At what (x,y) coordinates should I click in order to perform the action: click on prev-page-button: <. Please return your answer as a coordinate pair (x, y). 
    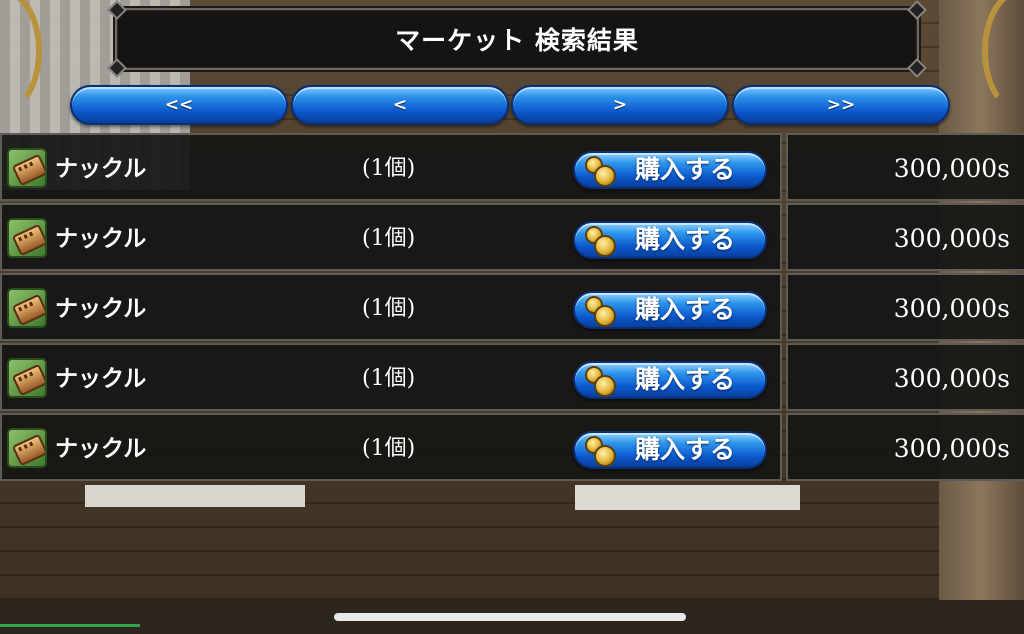
    Looking at the image, I should click on (400, 105).